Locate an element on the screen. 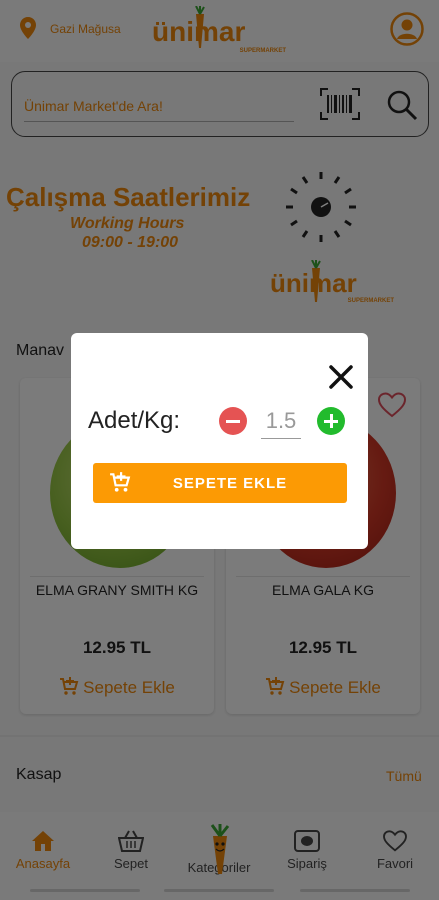  quantity-input is located at coordinates (281, 421).